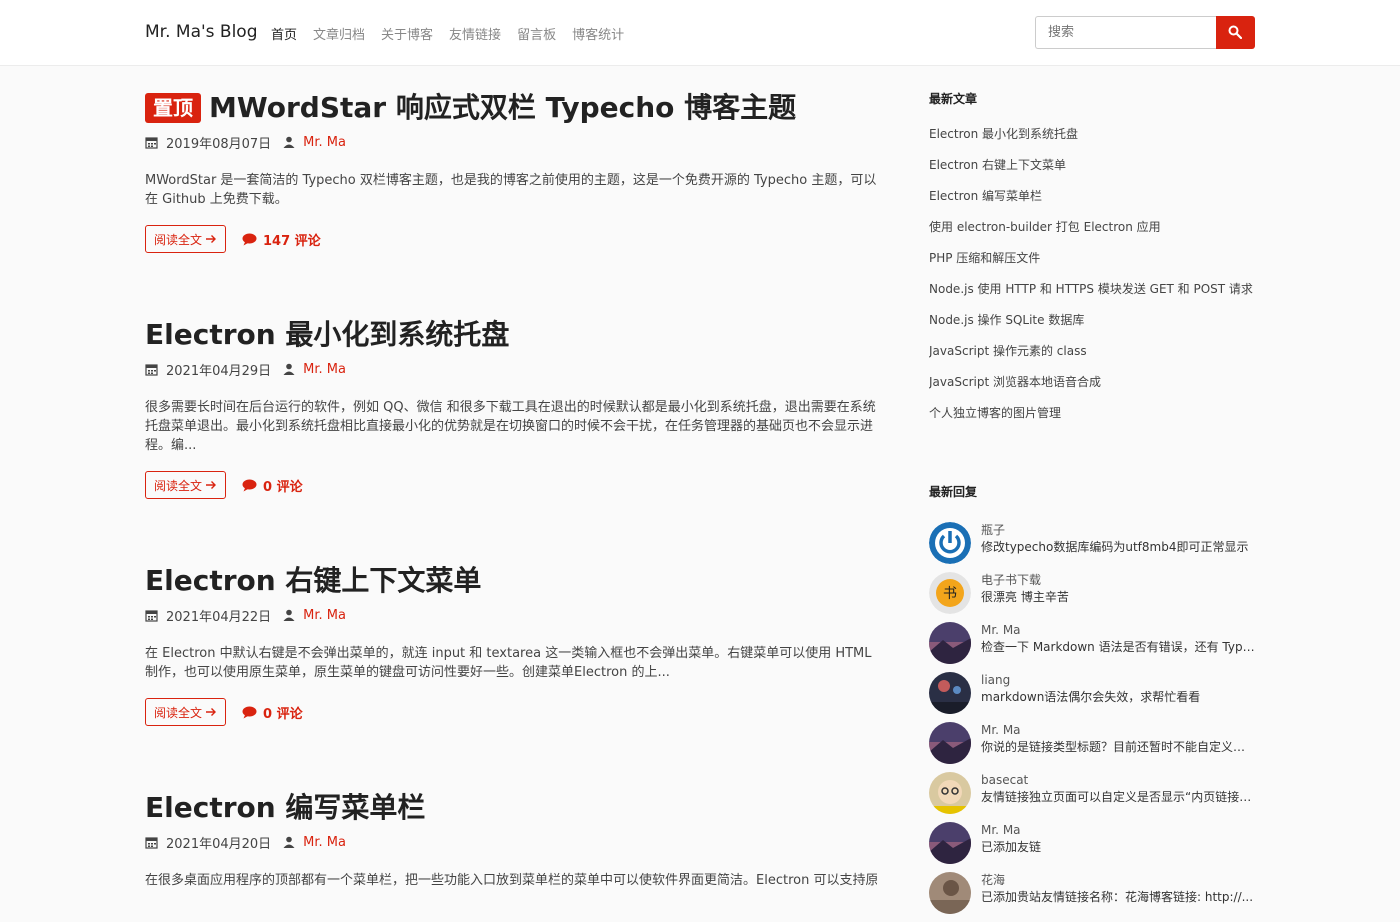 The height and width of the screenshot is (922, 1400). I want to click on reply-author: basecat, so click(1005, 780).